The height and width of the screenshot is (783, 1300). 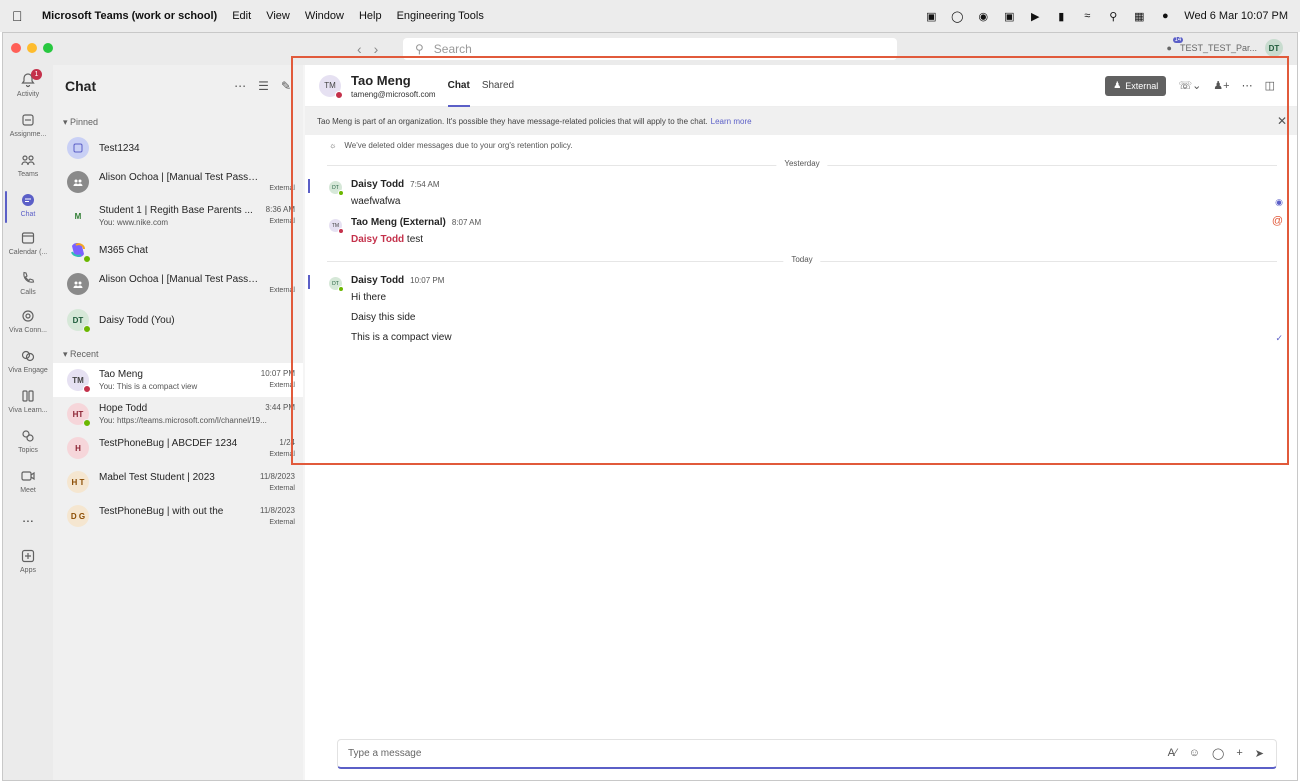 I want to click on rail-topics: Topics, so click(x=28, y=447).